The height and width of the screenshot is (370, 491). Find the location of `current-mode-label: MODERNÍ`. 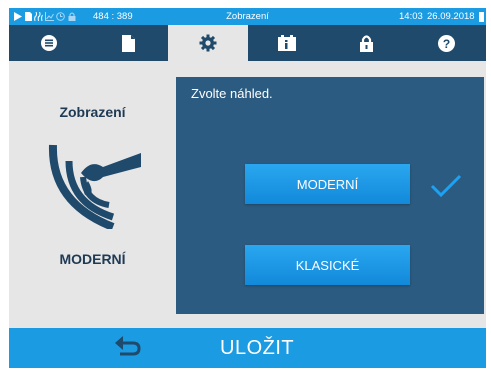

current-mode-label: MODERNÍ is located at coordinates (92, 259).